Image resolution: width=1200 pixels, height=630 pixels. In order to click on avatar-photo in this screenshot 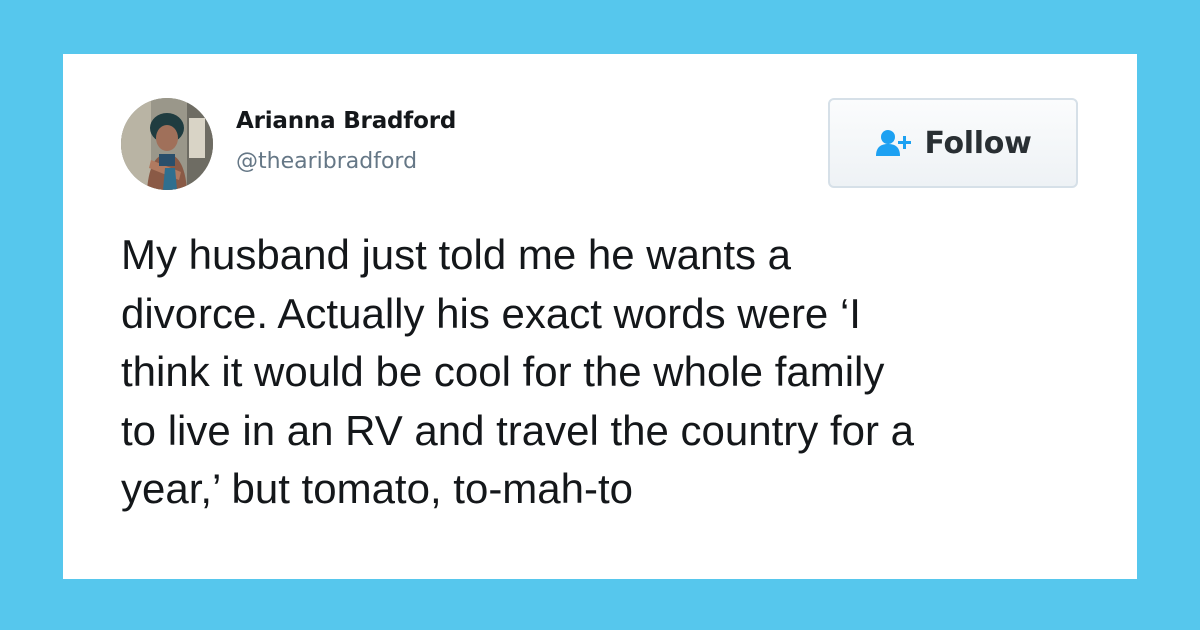, I will do `click(167, 144)`.